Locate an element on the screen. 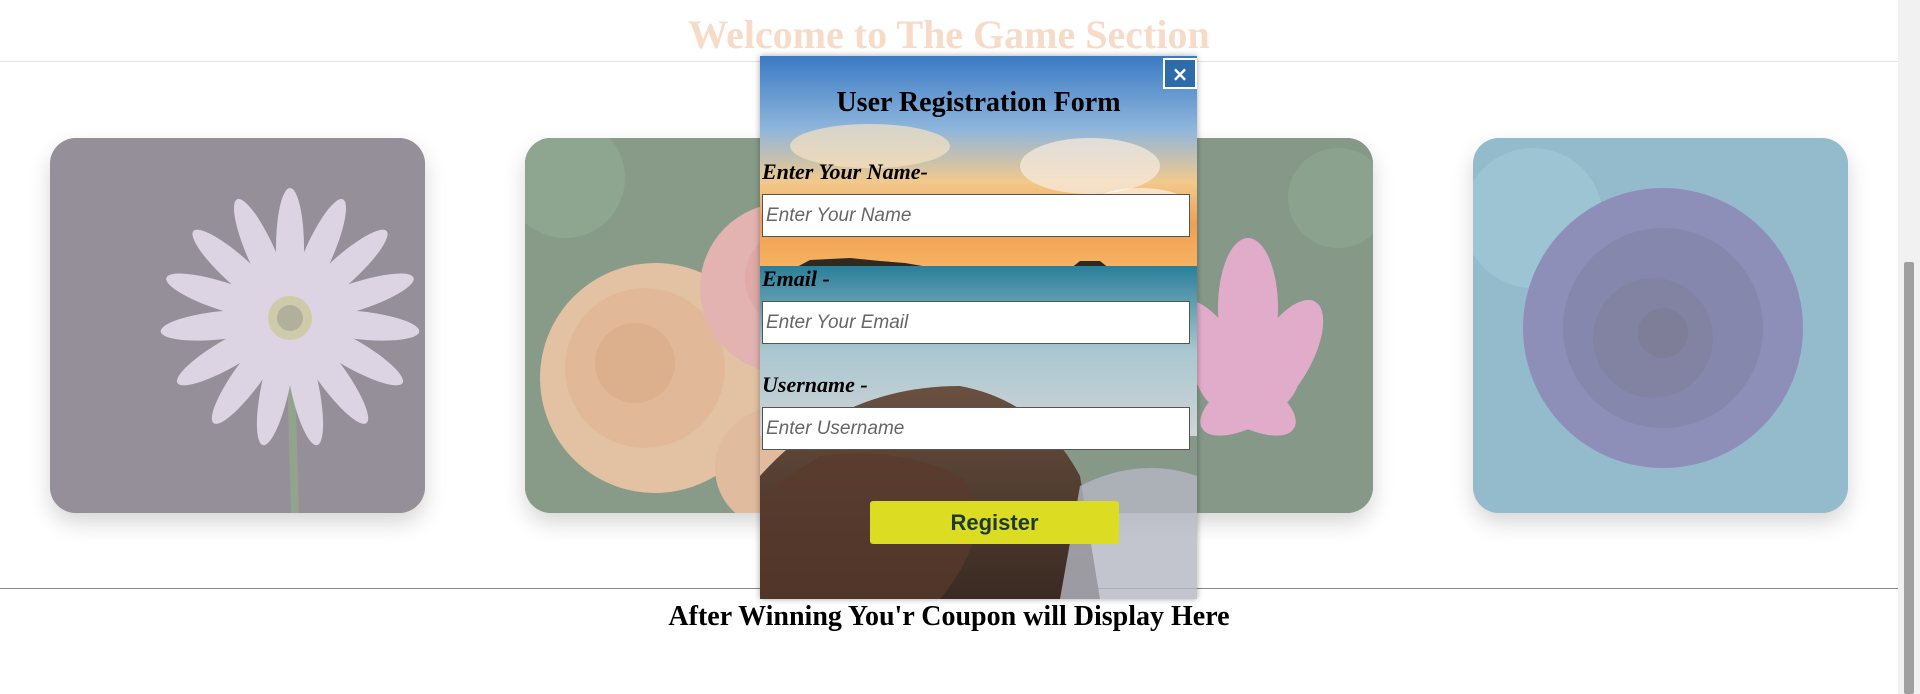 This screenshot has width=1920, height=694. username-input is located at coordinates (976, 428).